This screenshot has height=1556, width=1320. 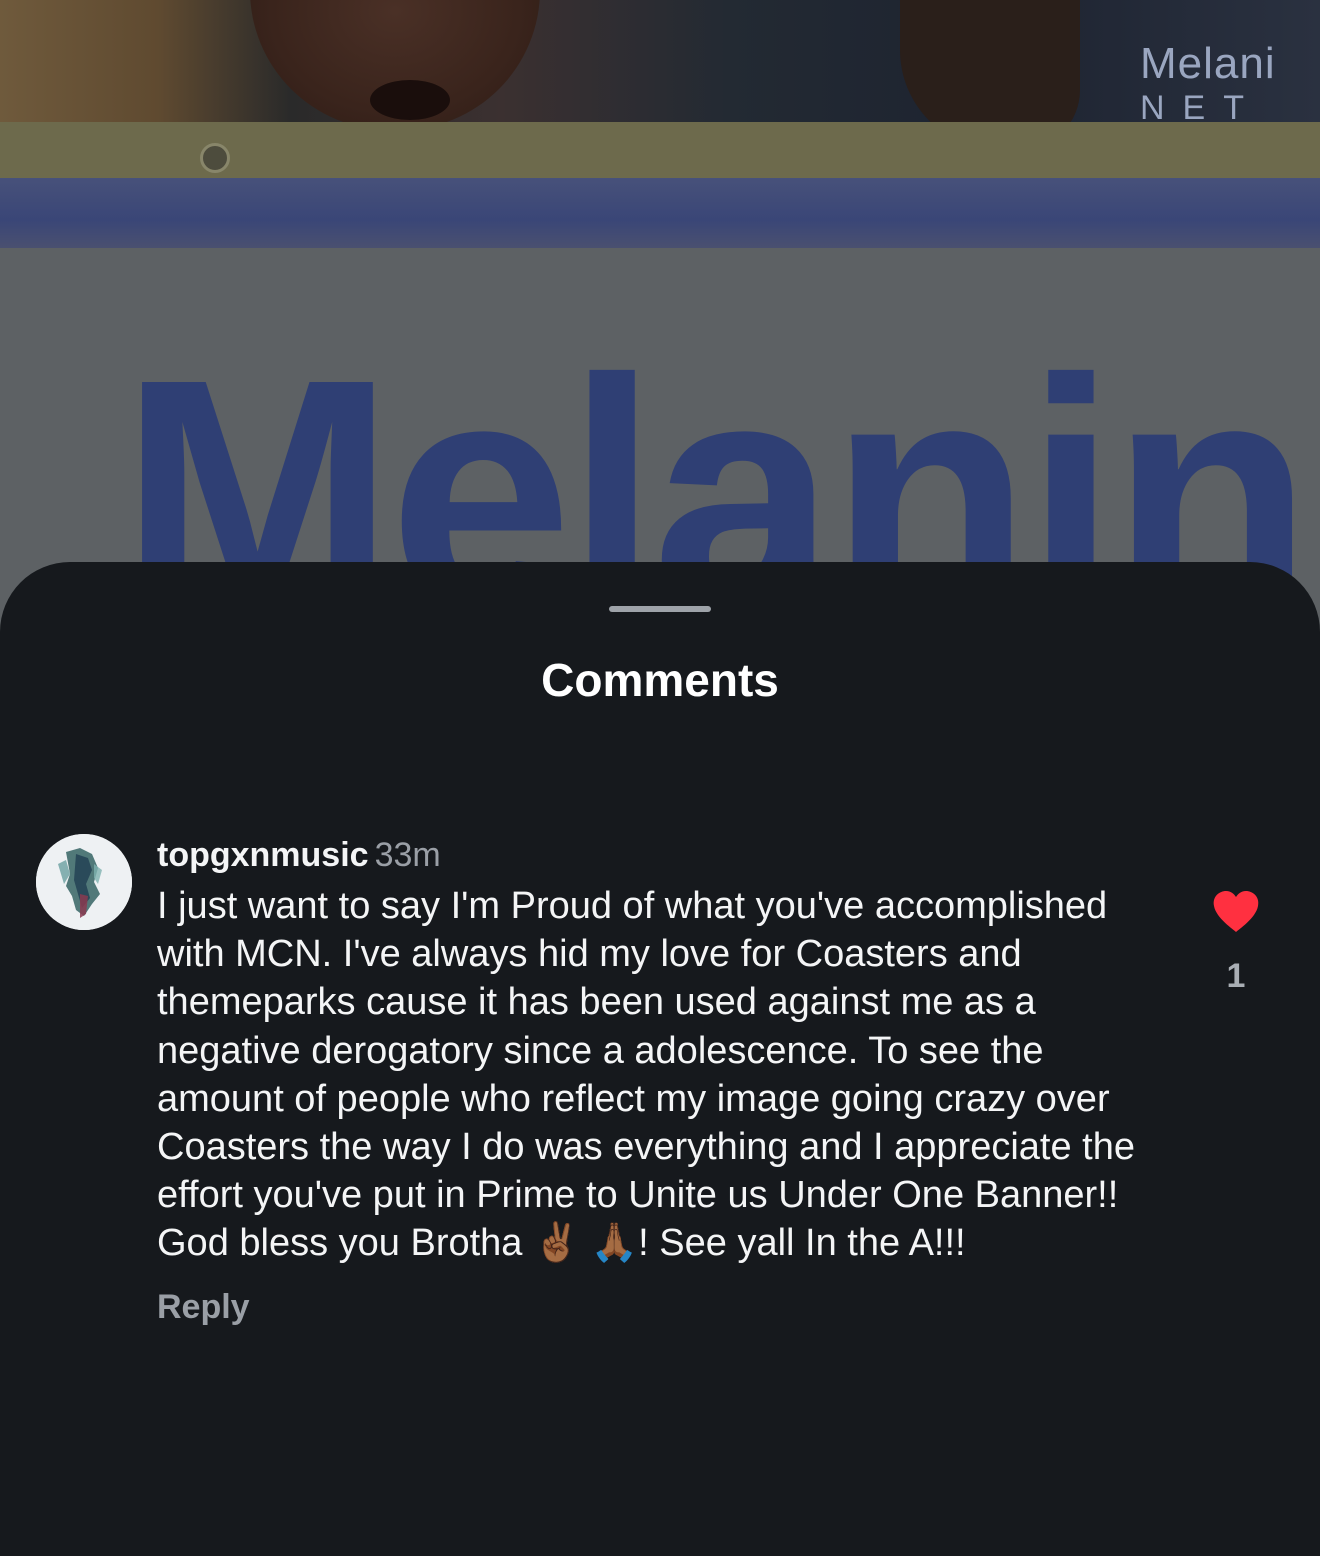 What do you see at coordinates (1208, 63) in the screenshot?
I see `banner-logo-line1: Melani` at bounding box center [1208, 63].